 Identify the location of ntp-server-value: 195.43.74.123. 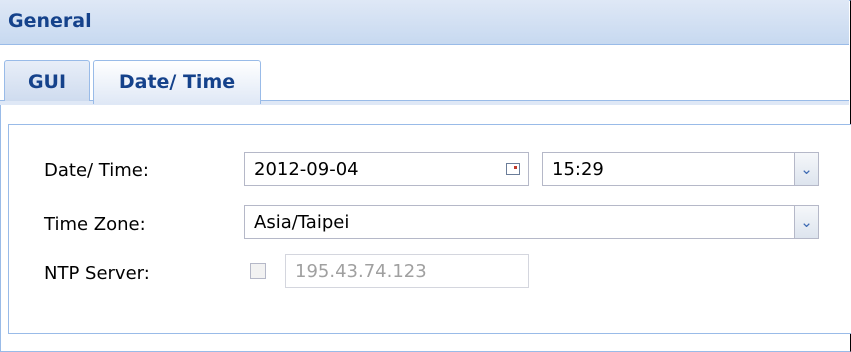
(361, 271).